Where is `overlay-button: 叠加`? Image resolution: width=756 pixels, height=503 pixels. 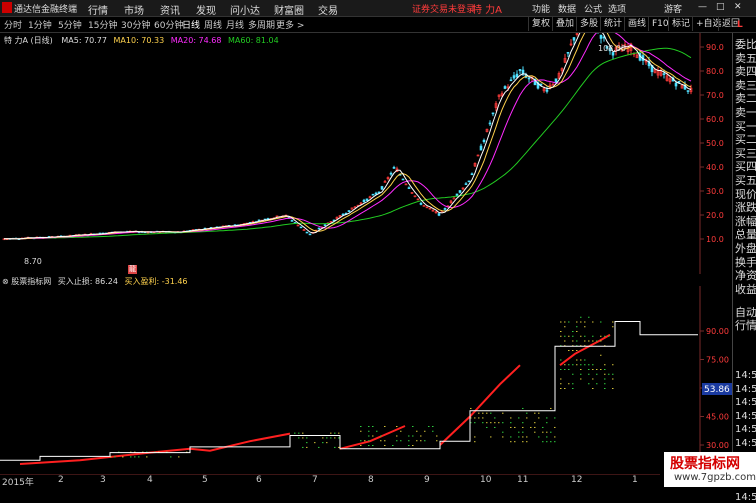 overlay-button: 叠加 is located at coordinates (564, 24).